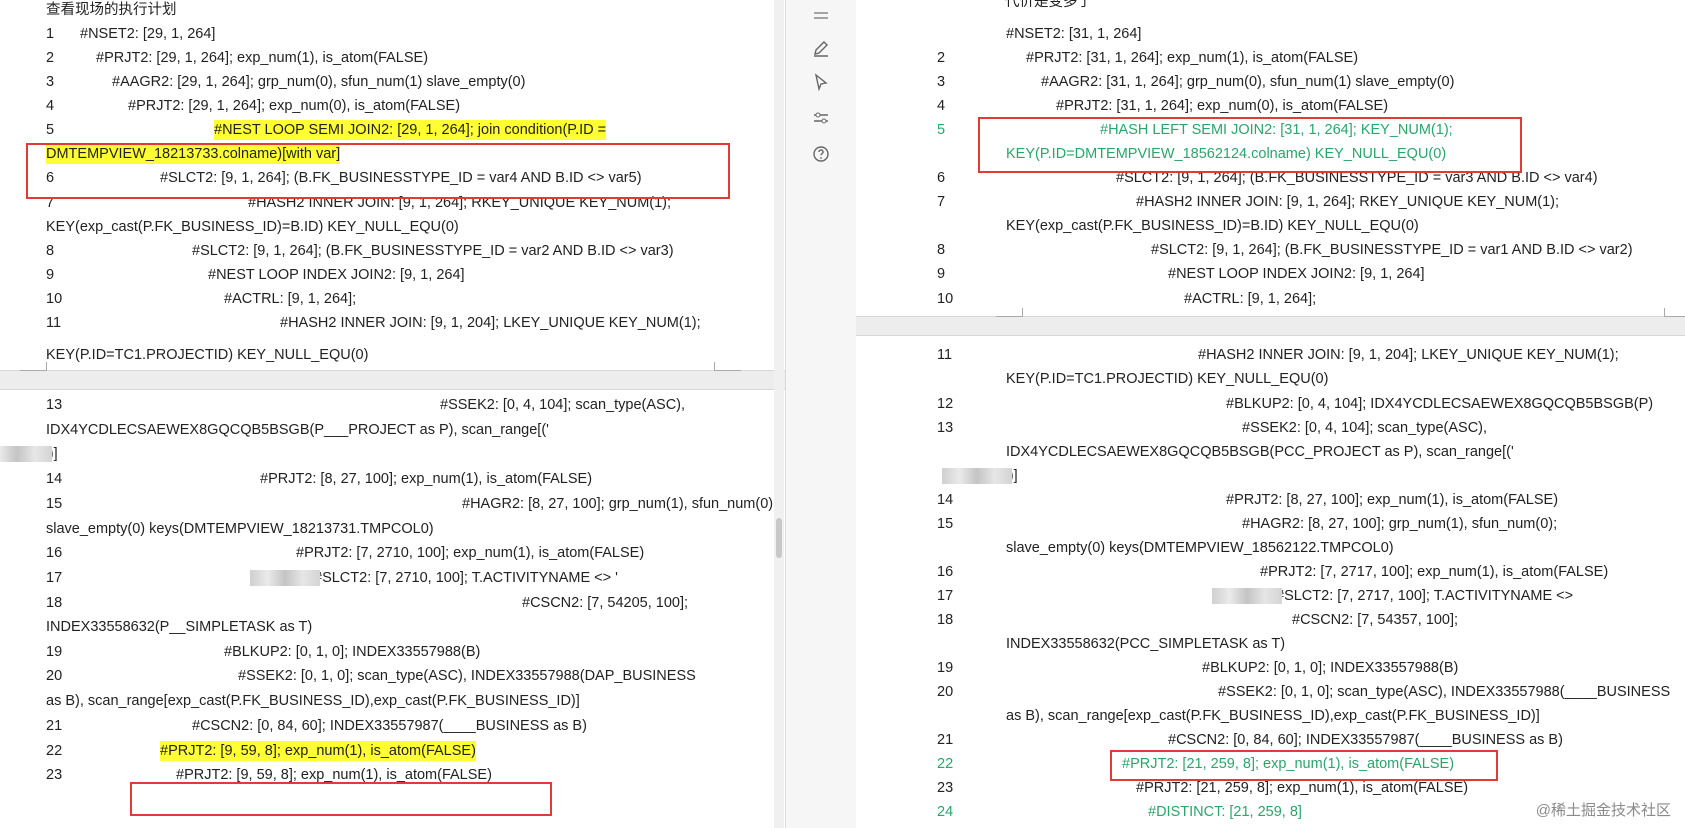 Image resolution: width=1685 pixels, height=828 pixels. What do you see at coordinates (50, 251) in the screenshot?
I see `line-number: 8` at bounding box center [50, 251].